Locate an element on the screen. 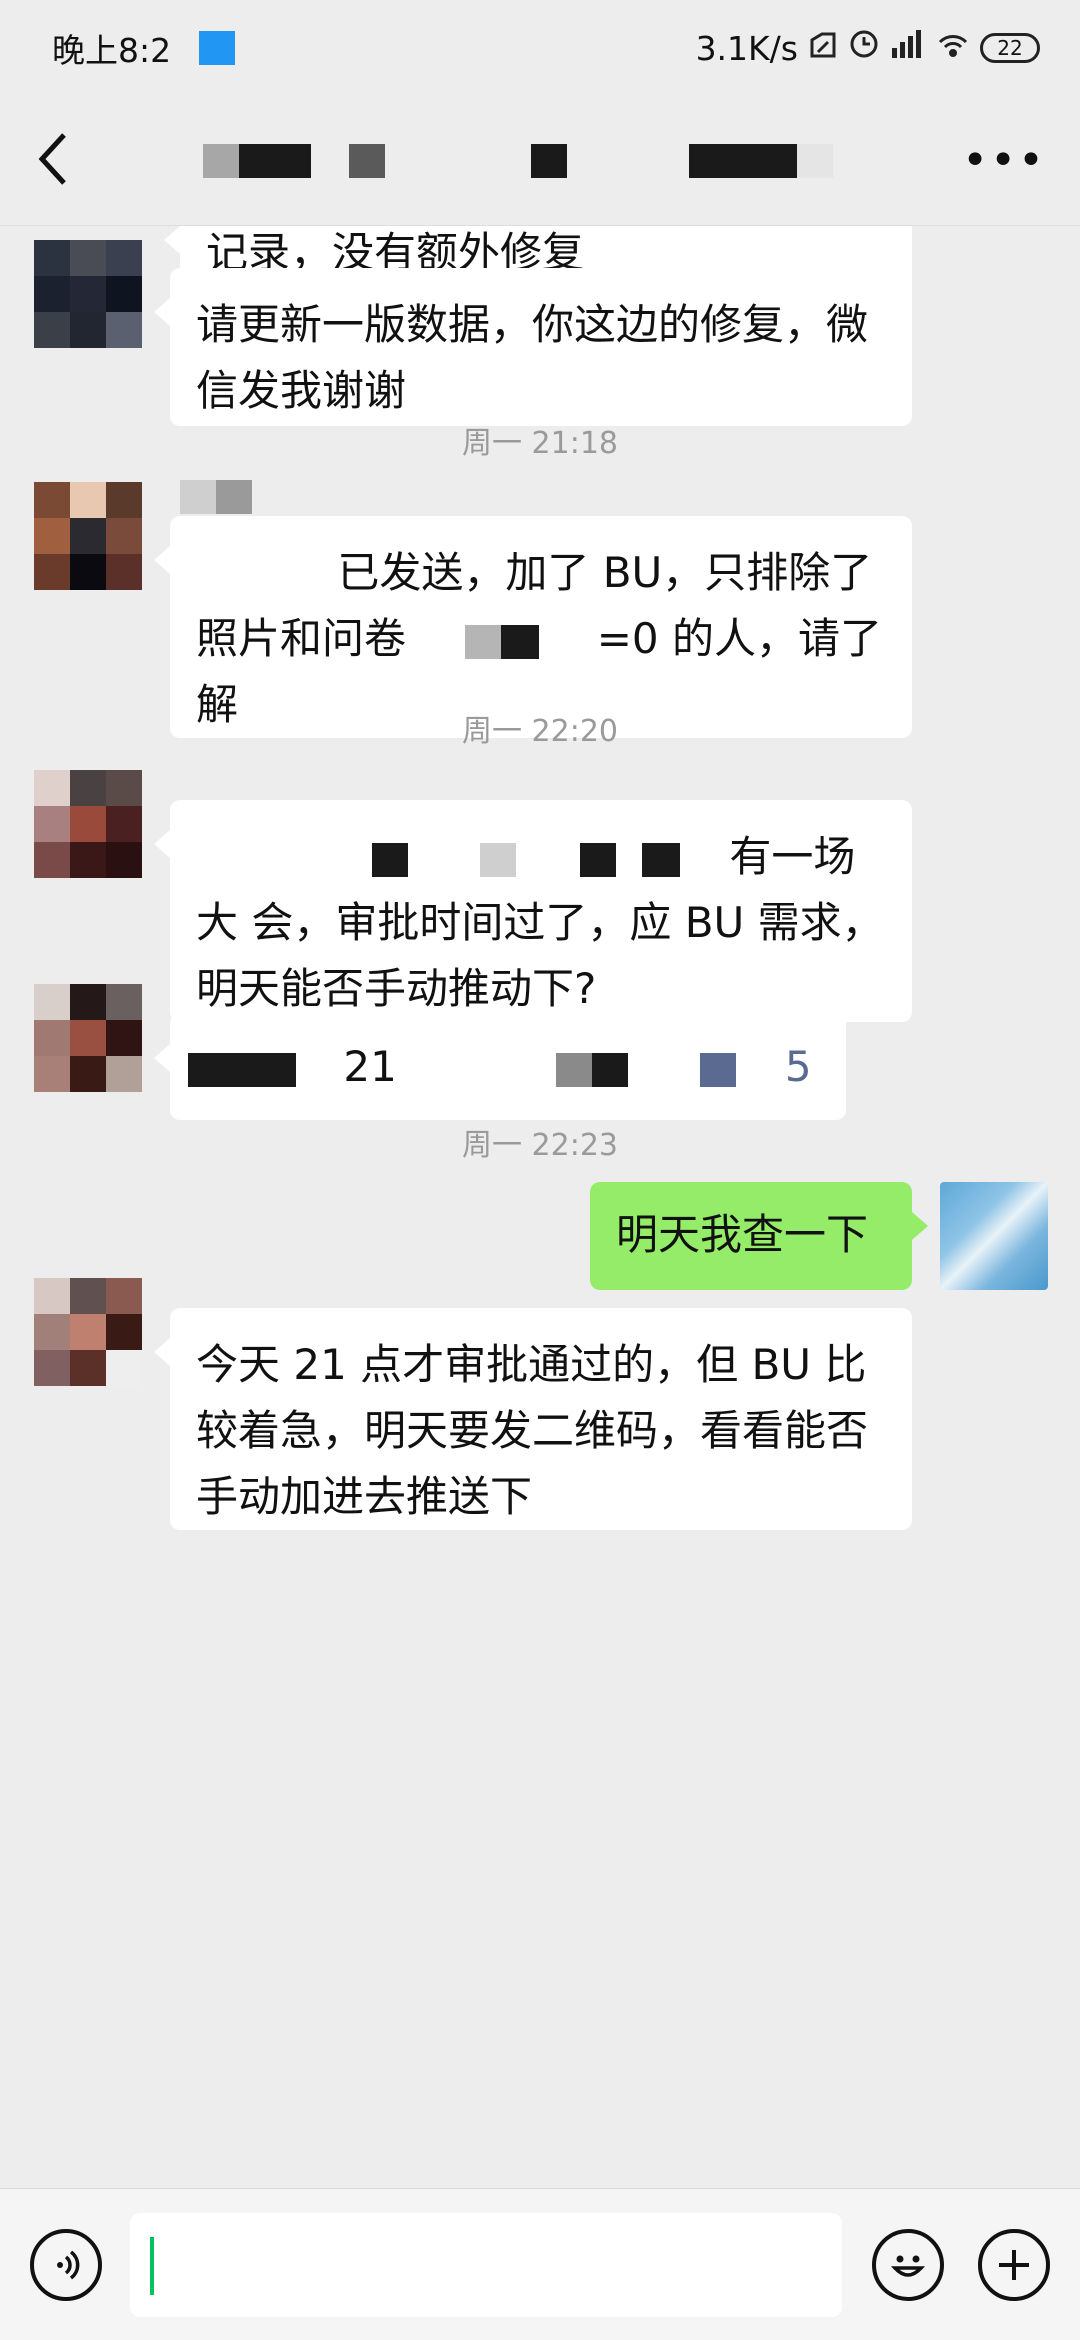 Image resolution: width=1080 pixels, height=2340 pixels. message-bubble: 21 5 is located at coordinates (500, 1067).